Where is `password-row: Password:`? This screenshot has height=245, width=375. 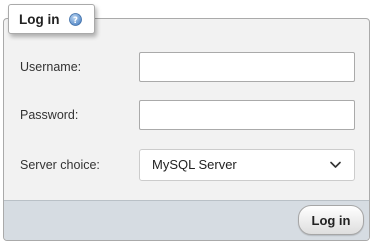
password-row: Password: is located at coordinates (186, 115).